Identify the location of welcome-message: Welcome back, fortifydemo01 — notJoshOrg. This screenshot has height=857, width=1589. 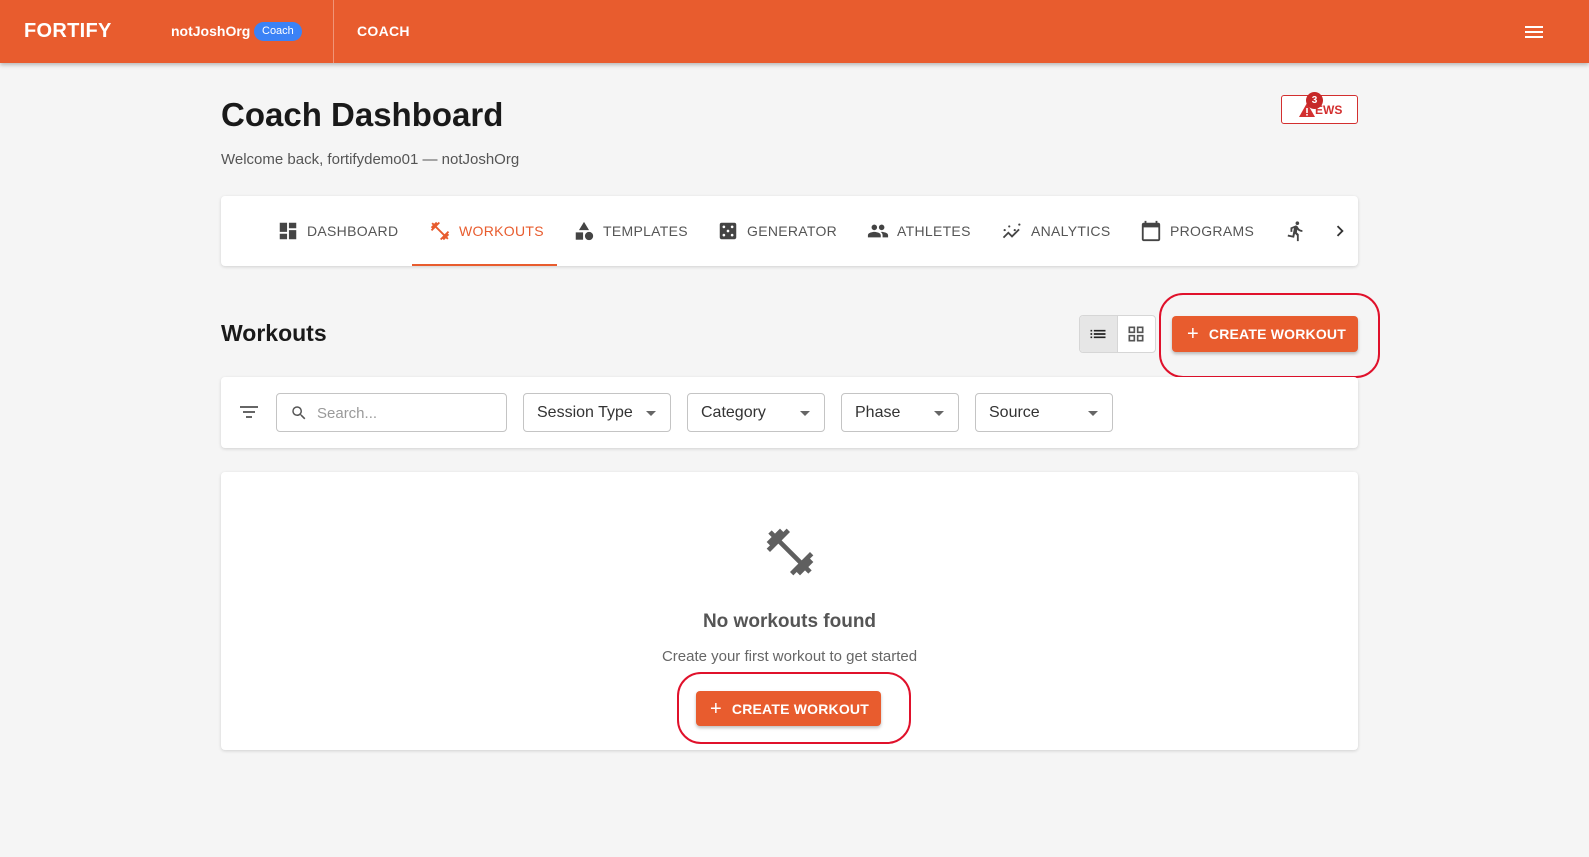
(370, 159).